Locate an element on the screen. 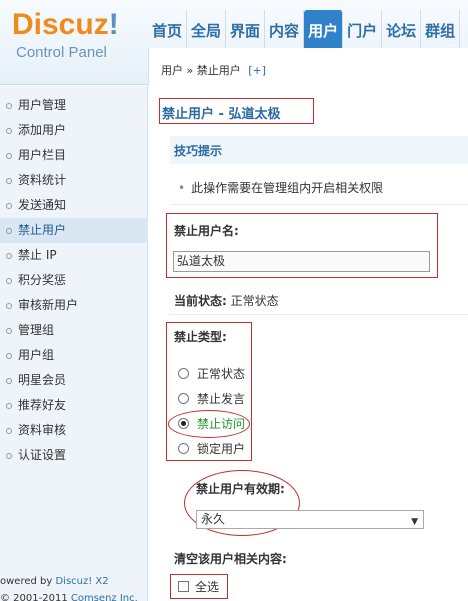  select-all-checkbox-row: 全选 is located at coordinates (198, 587).